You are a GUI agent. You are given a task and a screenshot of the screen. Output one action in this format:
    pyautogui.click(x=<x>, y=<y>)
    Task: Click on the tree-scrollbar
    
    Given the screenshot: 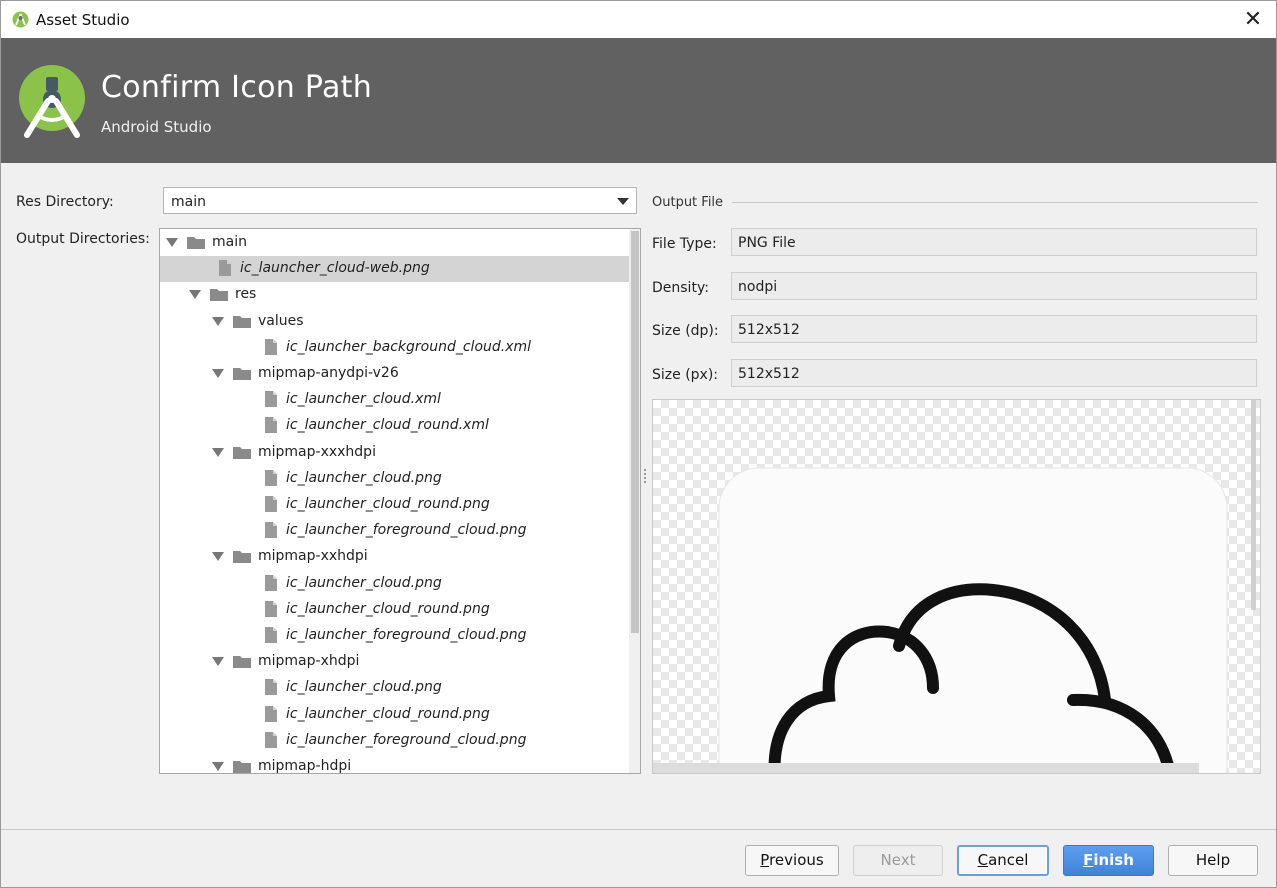 What is the action you would take?
    pyautogui.click(x=634, y=501)
    